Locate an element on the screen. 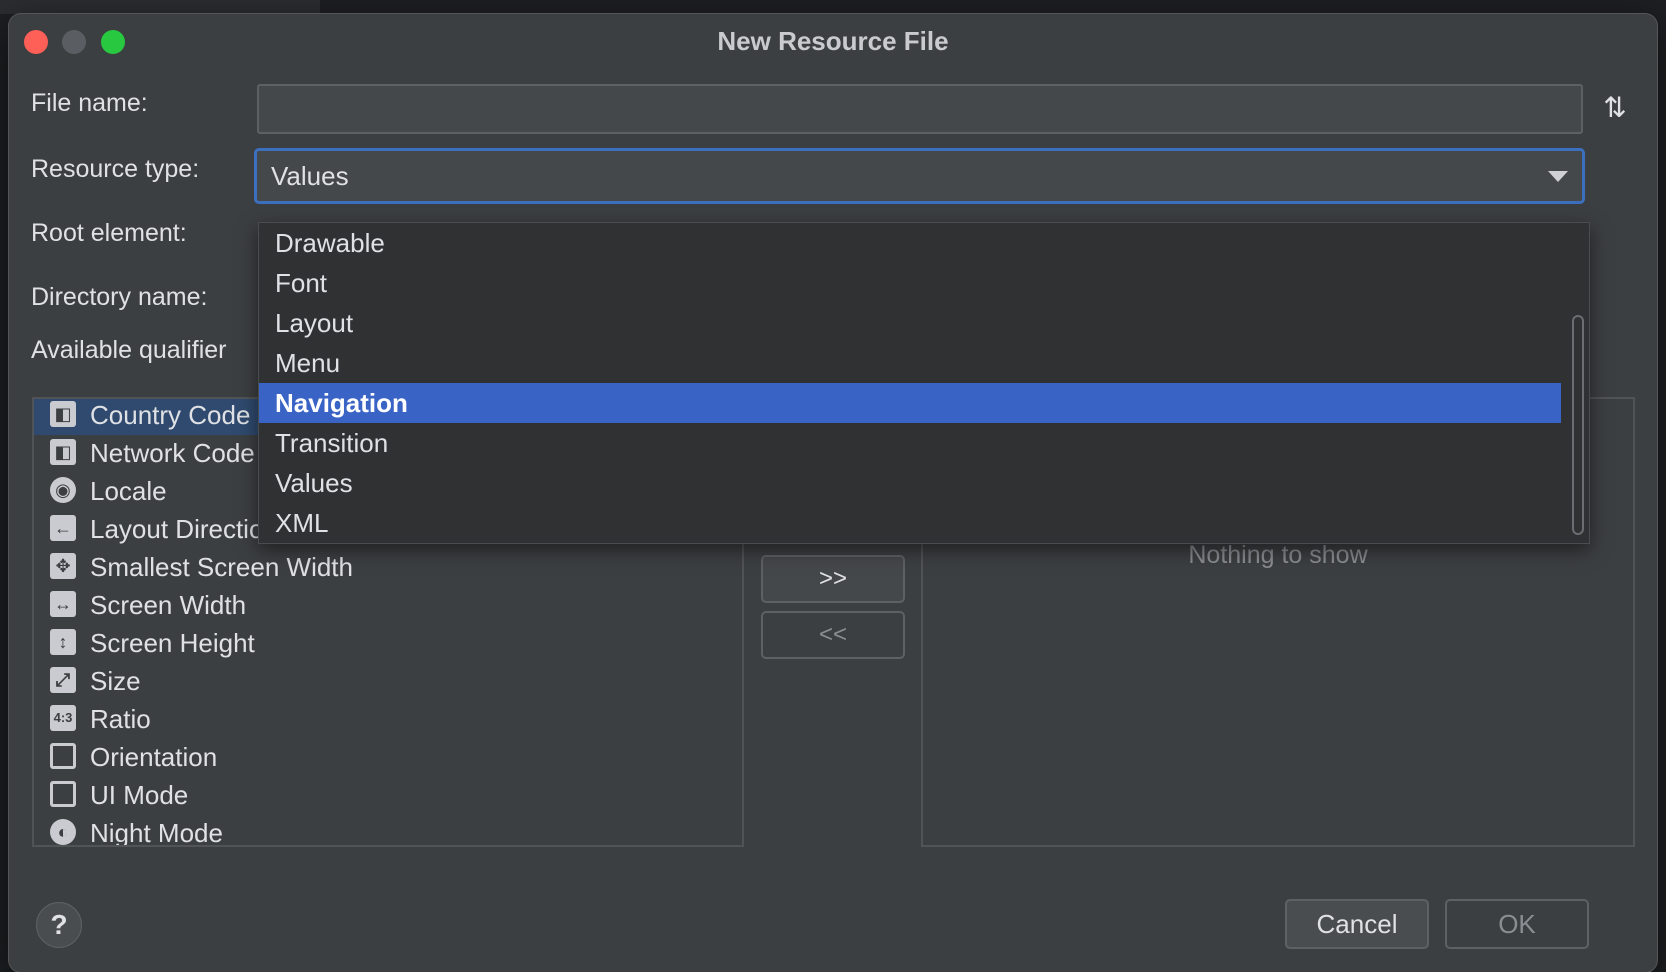  list-item: ↔ Screen Width is located at coordinates (388, 605).